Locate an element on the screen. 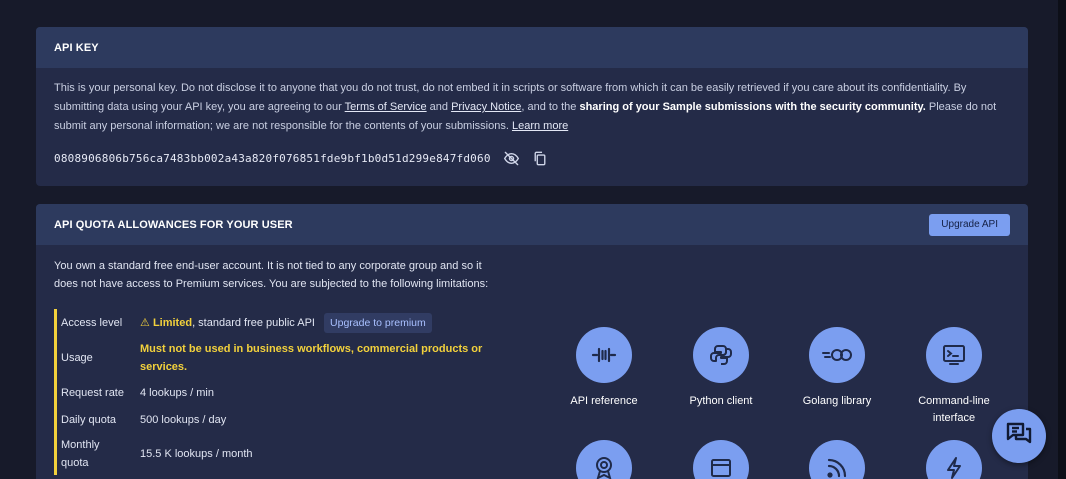  upgrade-to-premium-link: Upgrade to premium is located at coordinates (378, 323).